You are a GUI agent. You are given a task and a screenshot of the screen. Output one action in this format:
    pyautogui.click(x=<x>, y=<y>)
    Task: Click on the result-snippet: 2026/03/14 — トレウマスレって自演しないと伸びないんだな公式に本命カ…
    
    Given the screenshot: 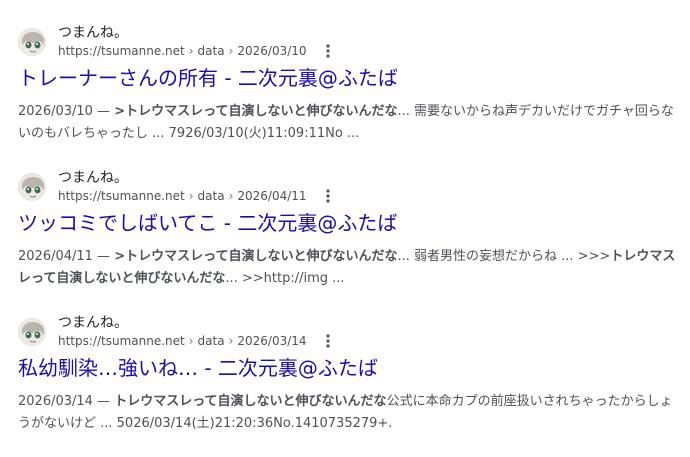 What is the action you would take?
    pyautogui.click(x=348, y=413)
    